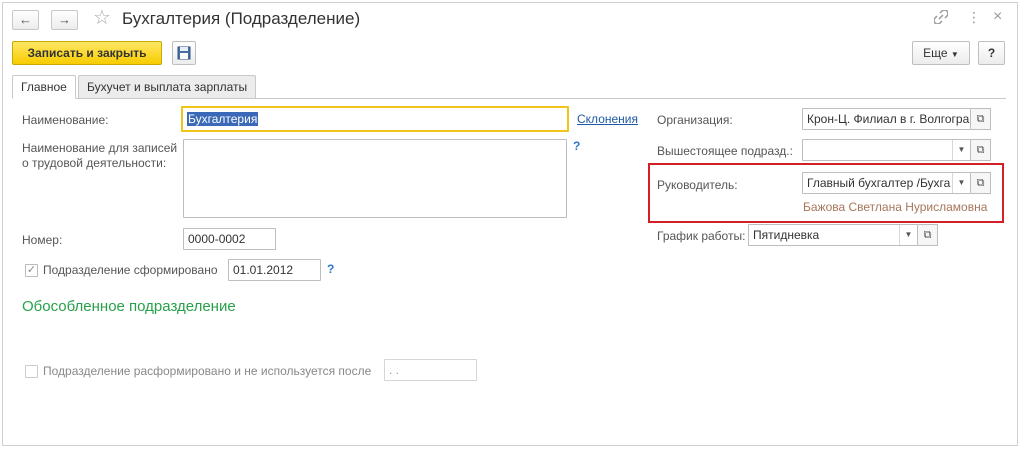 This screenshot has height=451, width=1024. I want to click on parent-unit-open-button: ⧉, so click(981, 150).